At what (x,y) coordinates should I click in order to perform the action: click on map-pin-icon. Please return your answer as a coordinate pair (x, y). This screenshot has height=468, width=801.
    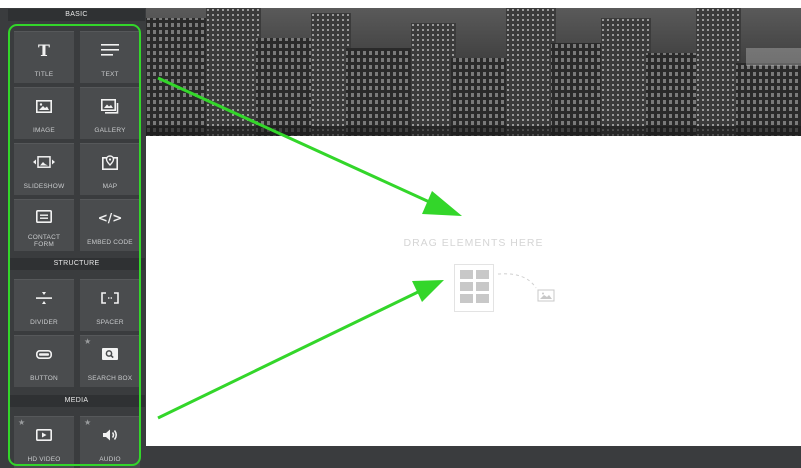
    Looking at the image, I should click on (110, 162).